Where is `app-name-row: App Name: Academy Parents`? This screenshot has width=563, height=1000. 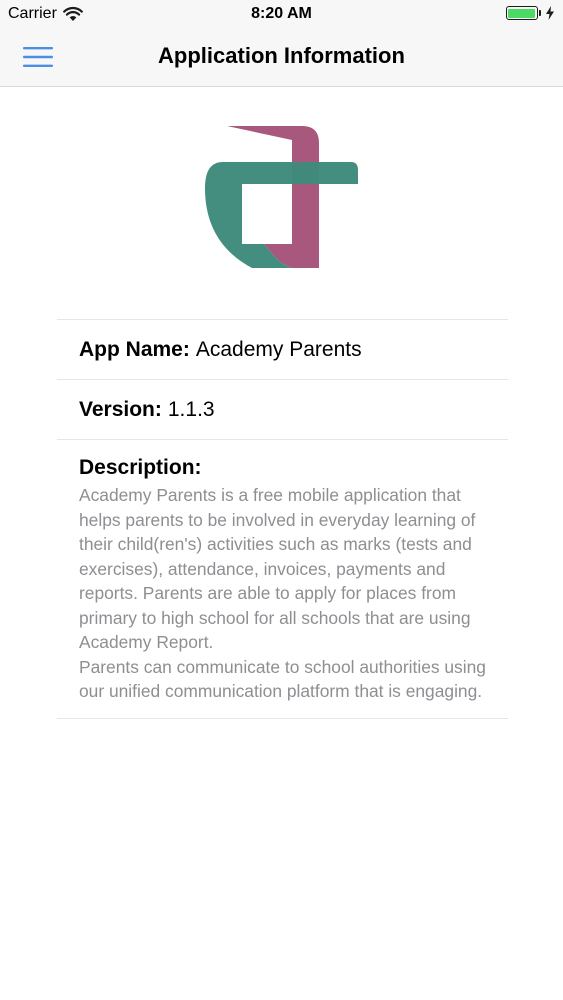
app-name-row: App Name: Academy Parents is located at coordinates (282, 349).